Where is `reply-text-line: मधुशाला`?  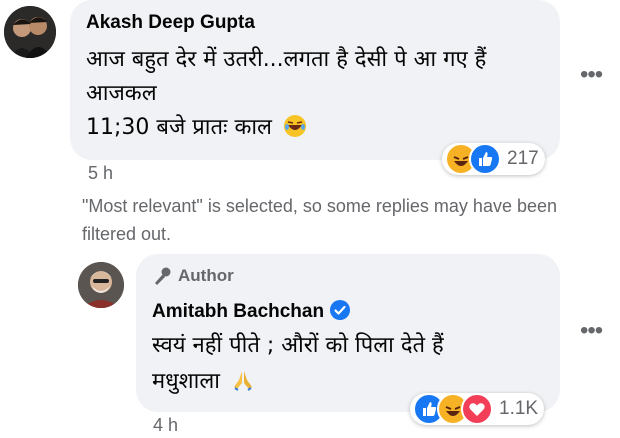
reply-text-line: मधुशाला is located at coordinates (203, 382).